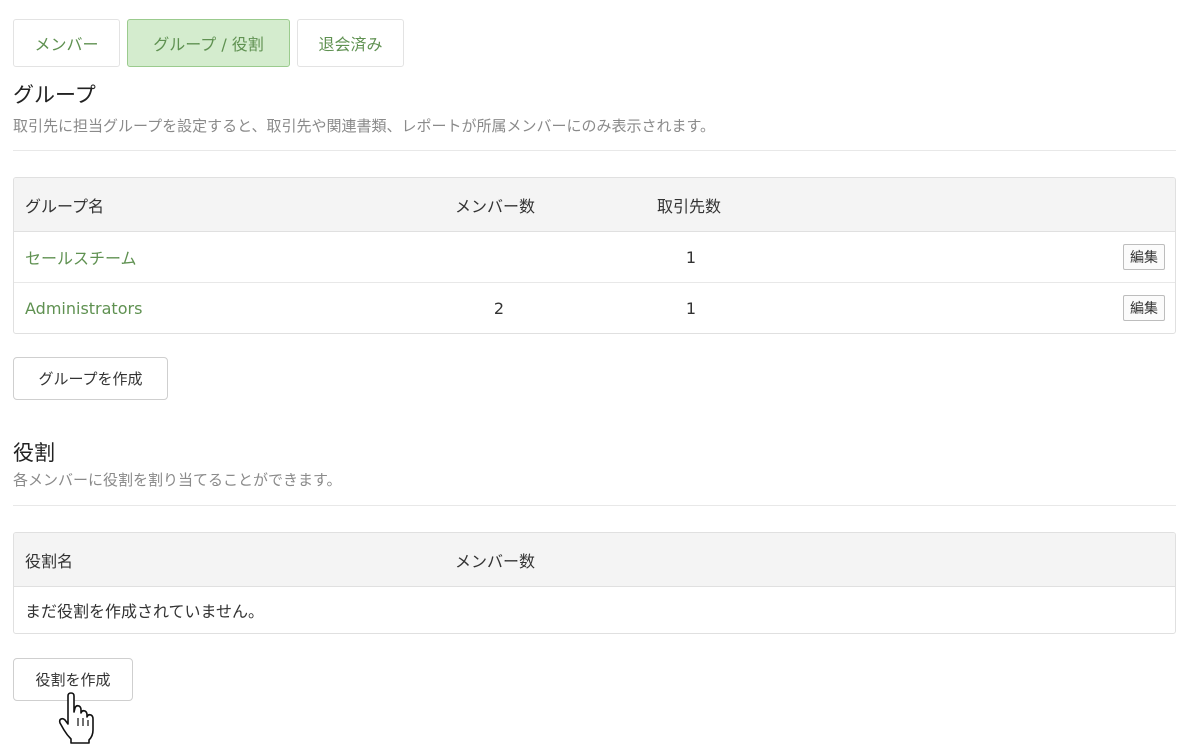 The height and width of the screenshot is (750, 1188). I want to click on column-group-name: グループ名, so click(65, 206).